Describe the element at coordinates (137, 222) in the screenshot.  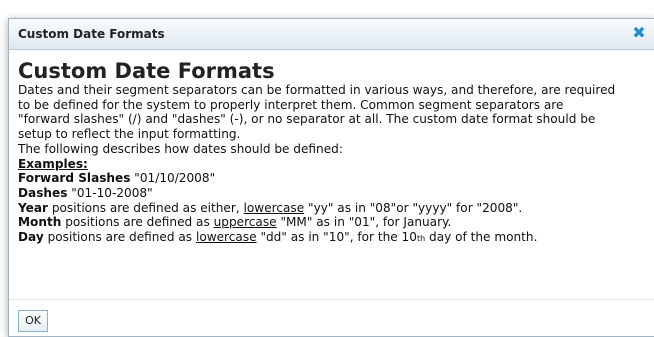
I see `month-text: positions are defined as` at that location.